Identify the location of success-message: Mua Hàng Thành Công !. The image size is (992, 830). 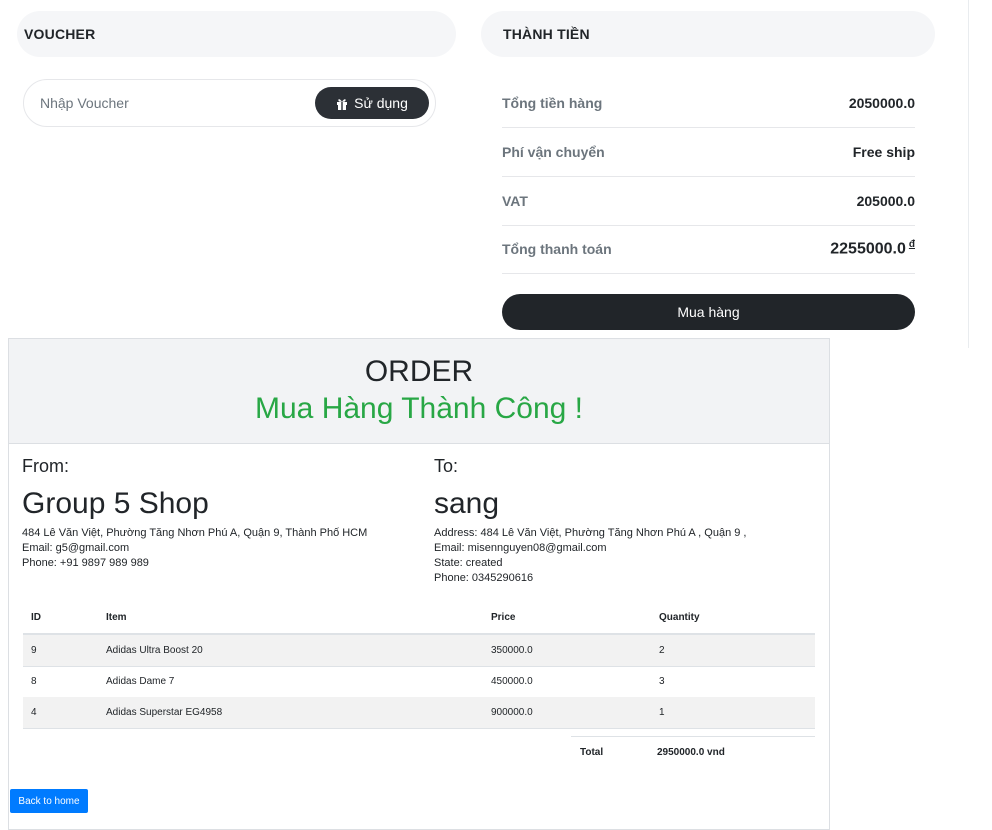
(419, 408).